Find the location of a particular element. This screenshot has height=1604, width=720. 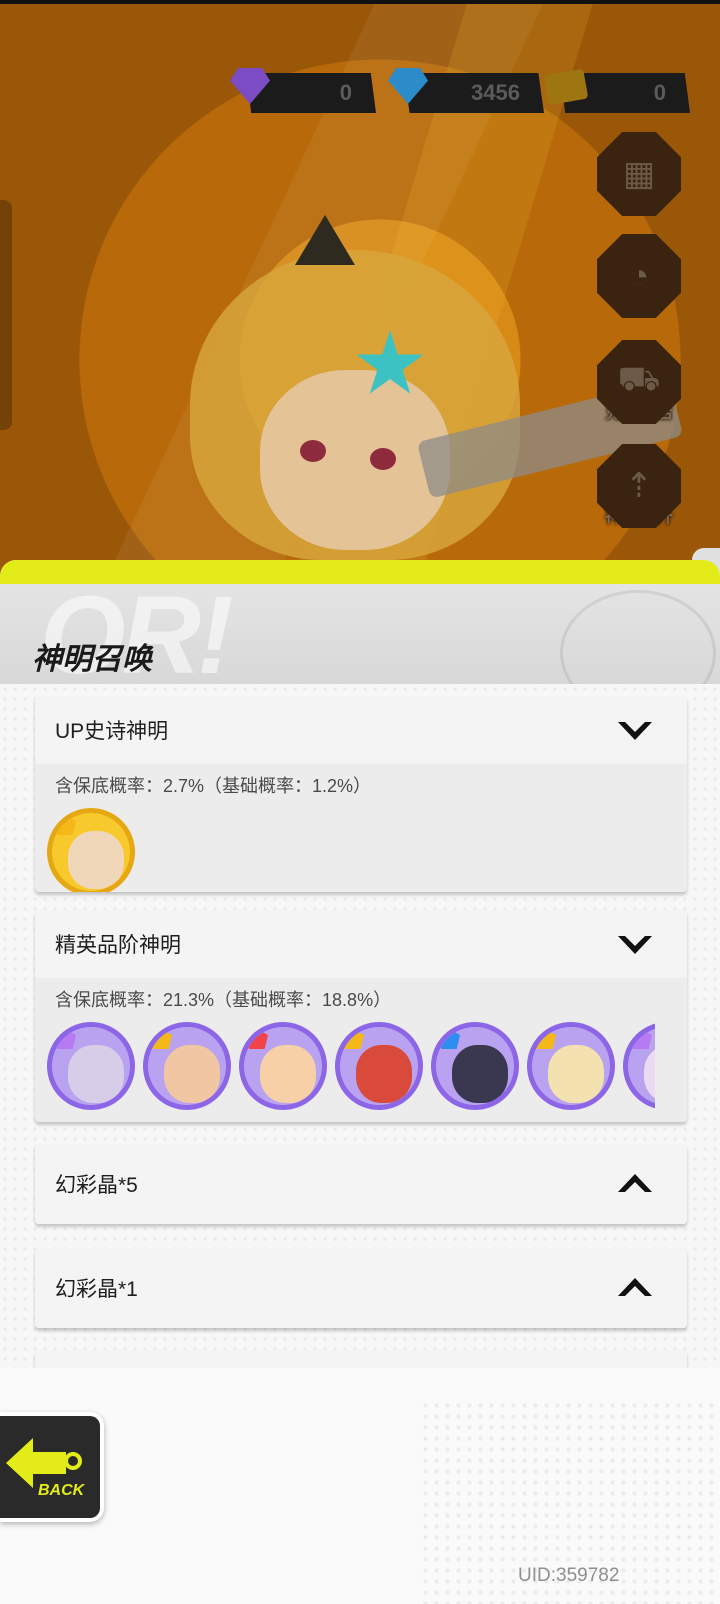

back-label: BACK is located at coordinates (61, 1490).